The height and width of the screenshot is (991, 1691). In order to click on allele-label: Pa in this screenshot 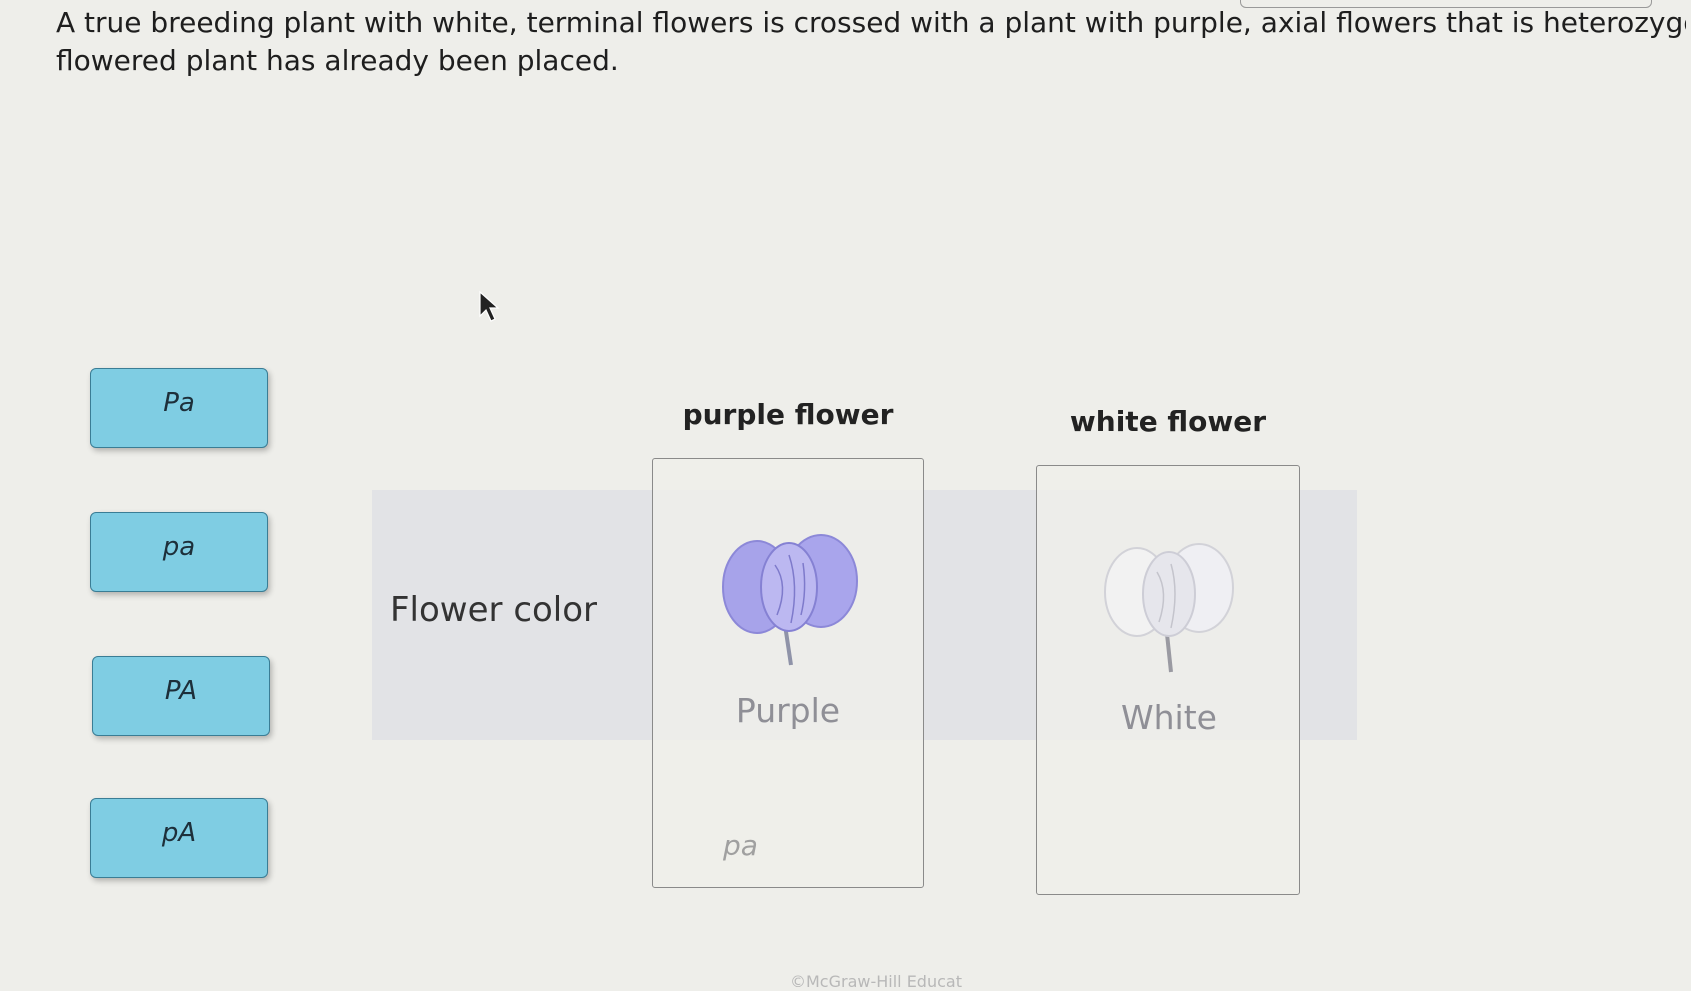, I will do `click(179, 403)`.